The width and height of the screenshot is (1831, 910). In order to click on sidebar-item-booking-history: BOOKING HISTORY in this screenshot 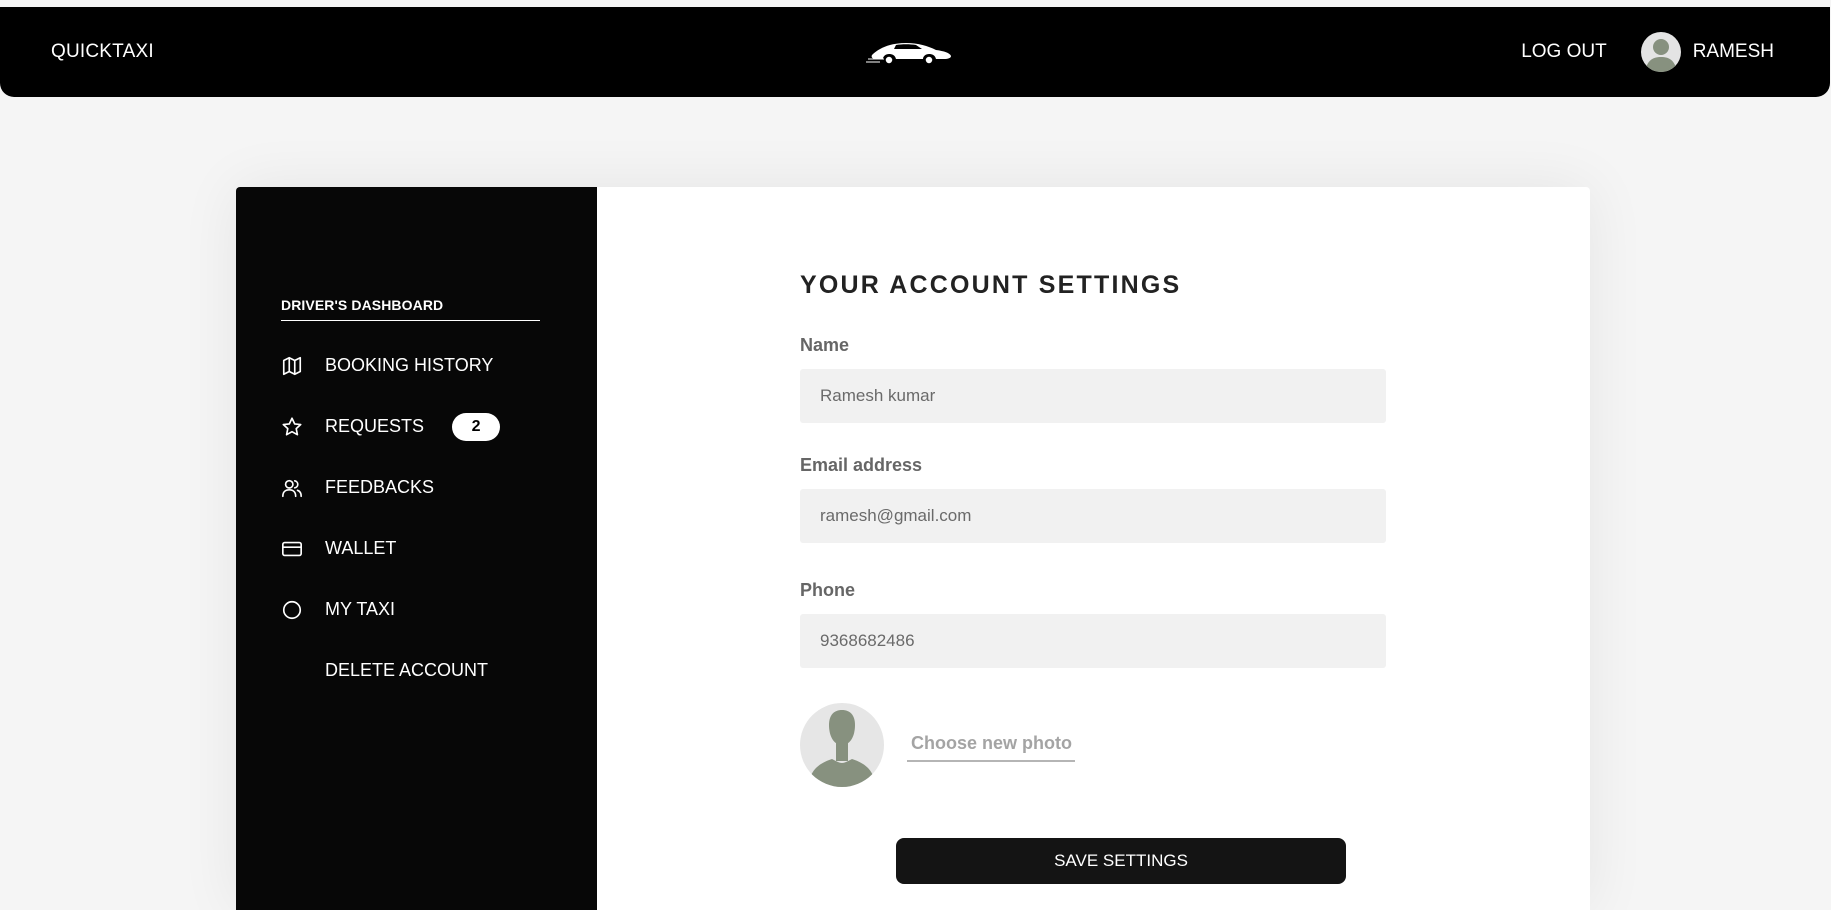, I will do `click(431, 365)`.